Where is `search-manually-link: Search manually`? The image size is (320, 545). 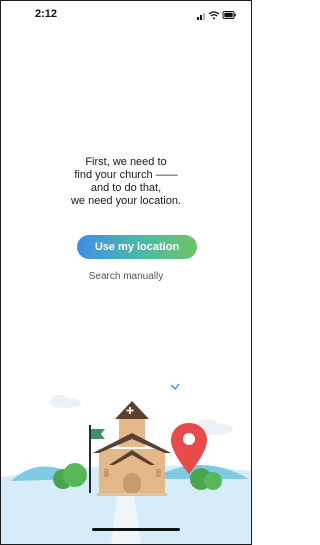 search-manually-link: Search manually is located at coordinates (126, 276).